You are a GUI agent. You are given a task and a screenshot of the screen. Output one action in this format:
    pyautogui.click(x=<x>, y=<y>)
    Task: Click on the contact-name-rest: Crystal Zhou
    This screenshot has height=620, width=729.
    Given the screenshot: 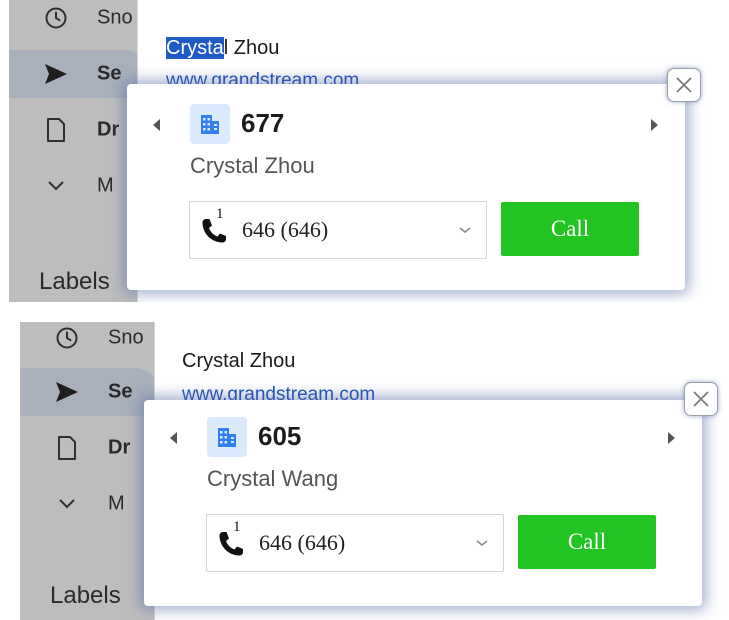 What is the action you would take?
    pyautogui.click(x=239, y=361)
    